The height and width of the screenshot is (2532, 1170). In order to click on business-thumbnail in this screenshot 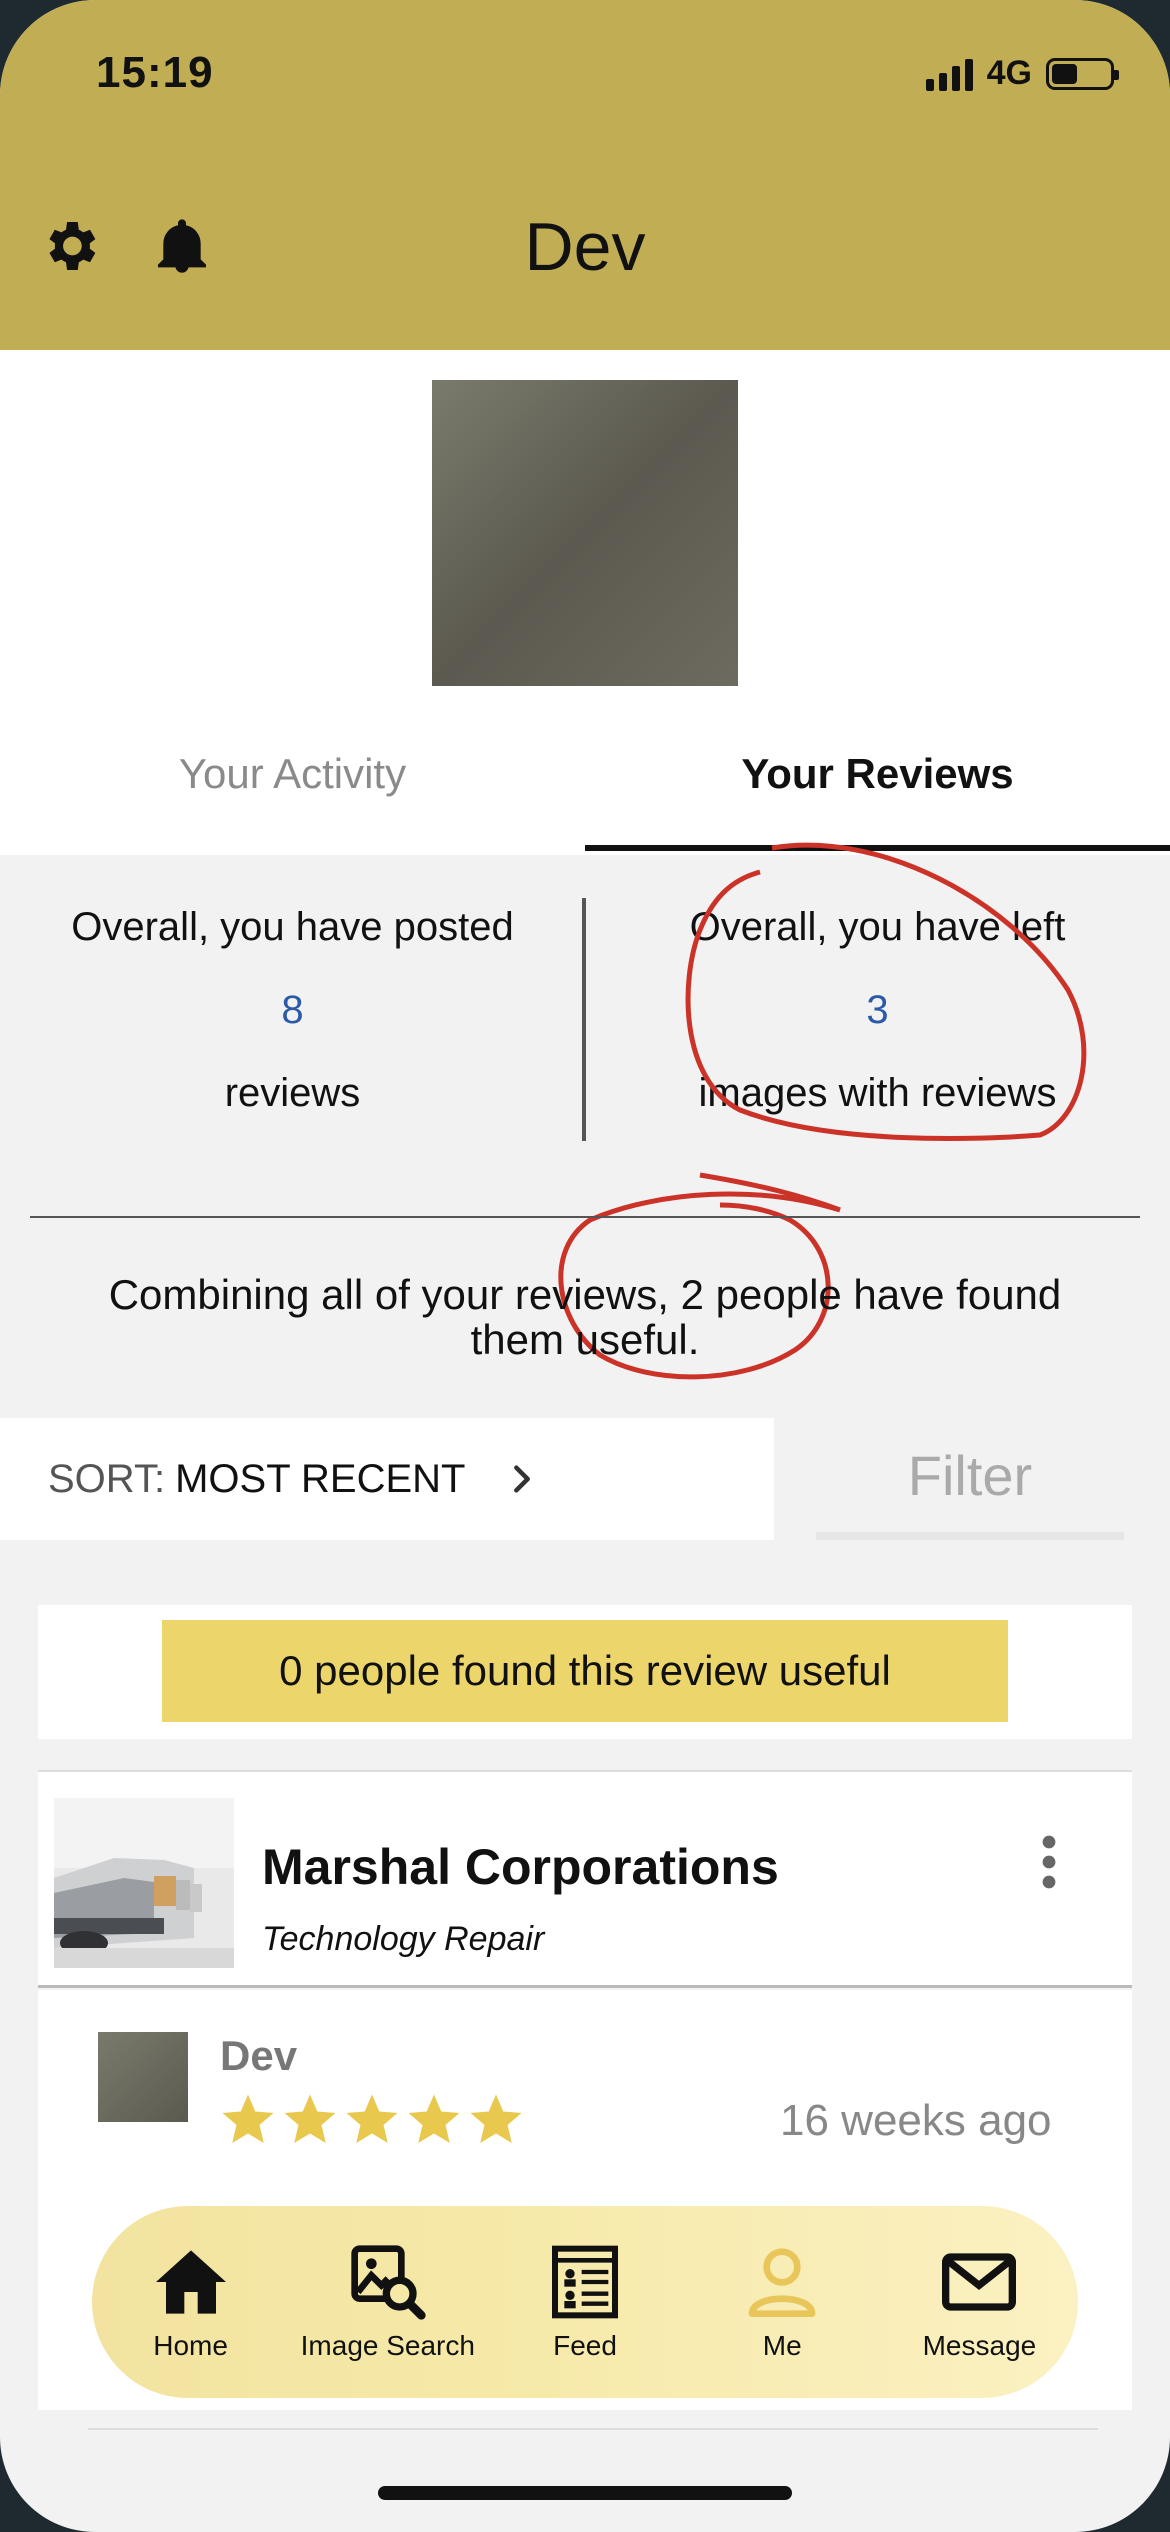, I will do `click(144, 1883)`.